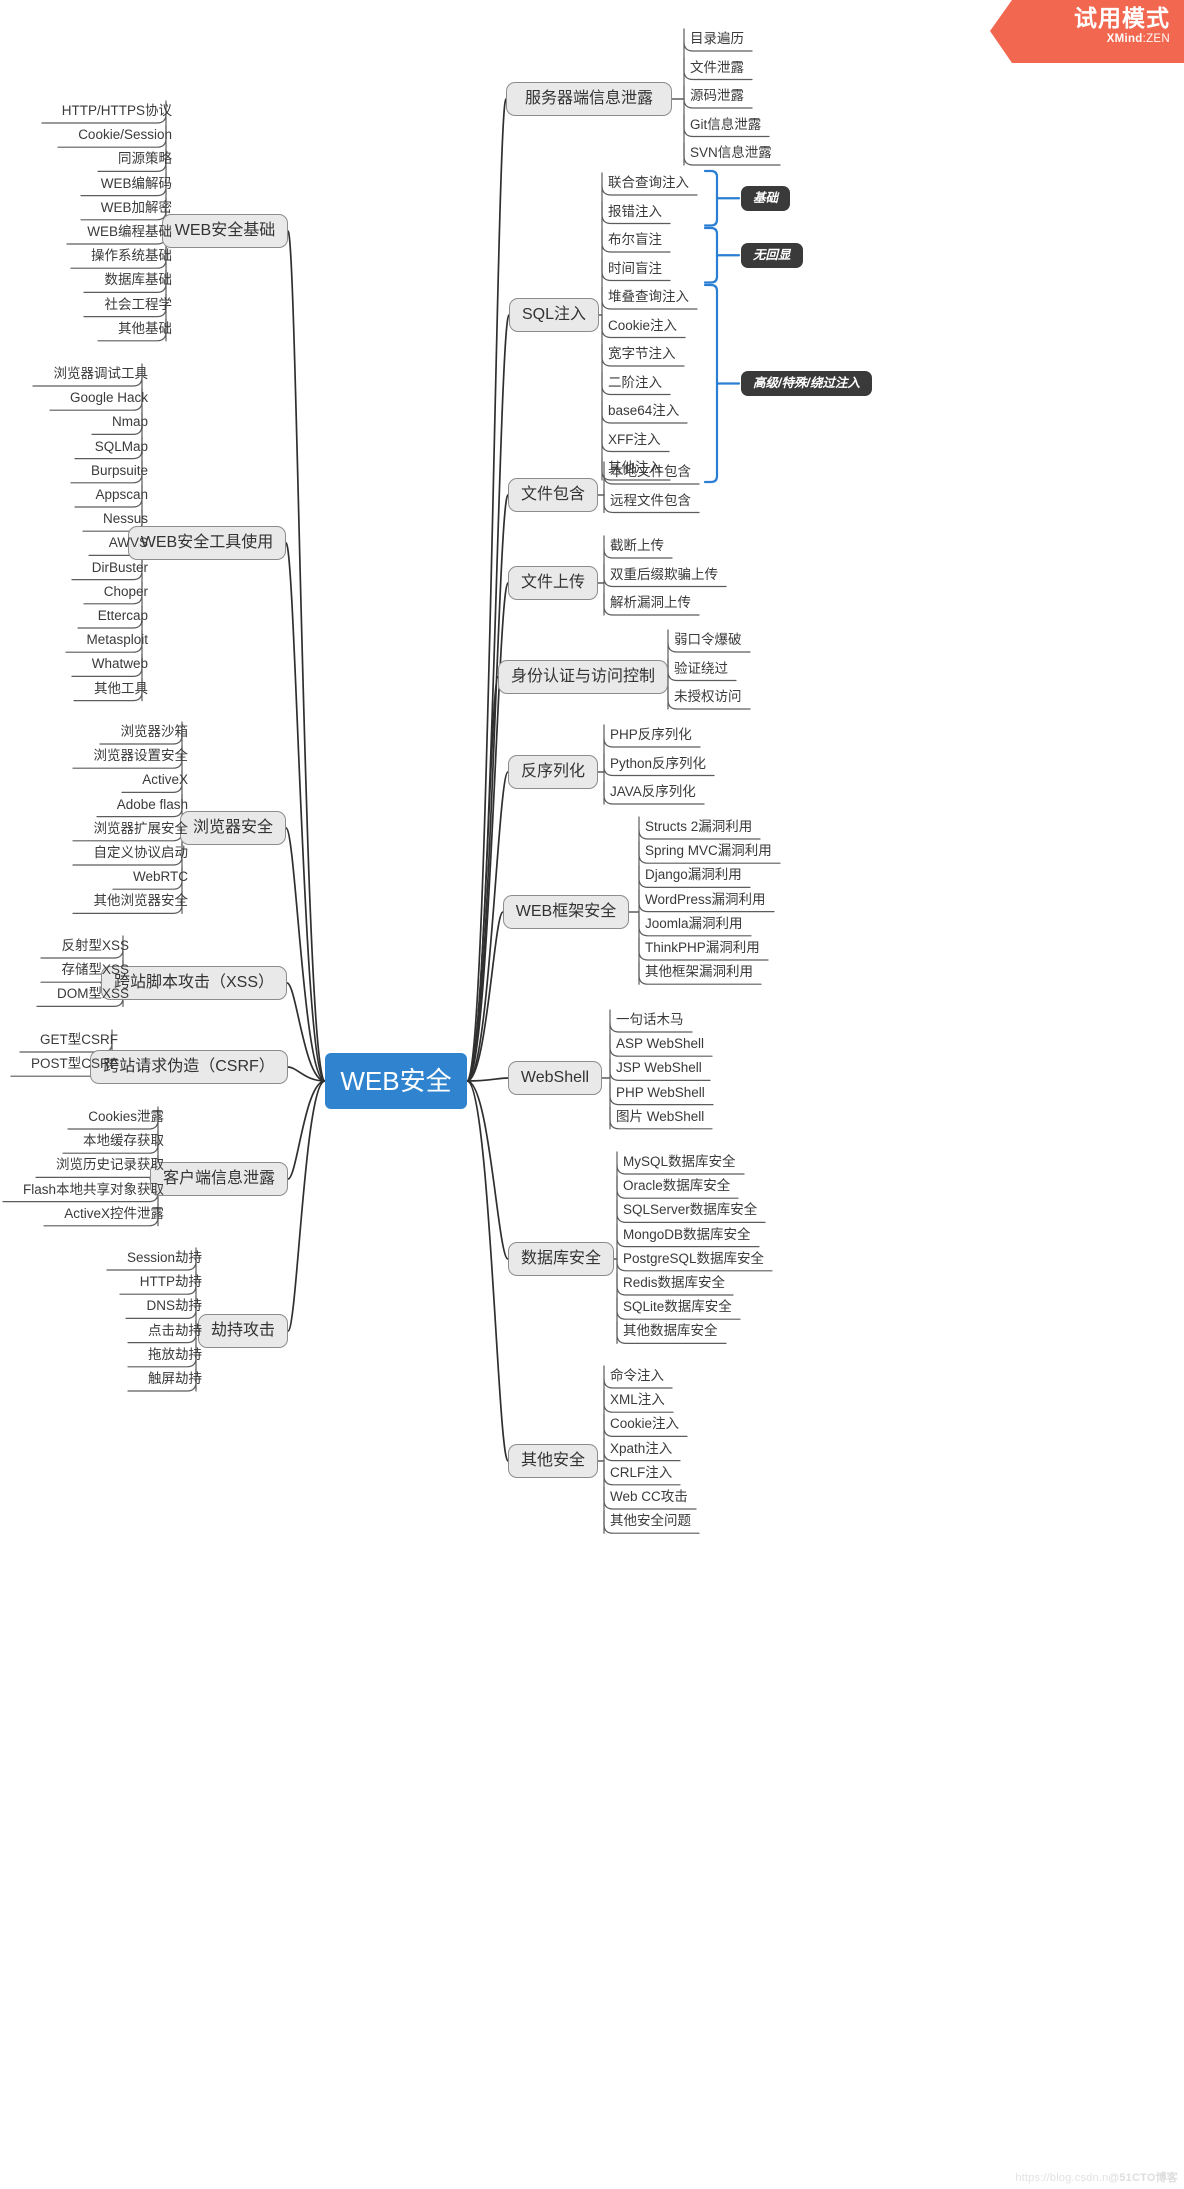  Describe the element at coordinates (189, 1067) in the screenshot. I see `topic-csrf: 跨站请求伪造（CSRF）` at that location.